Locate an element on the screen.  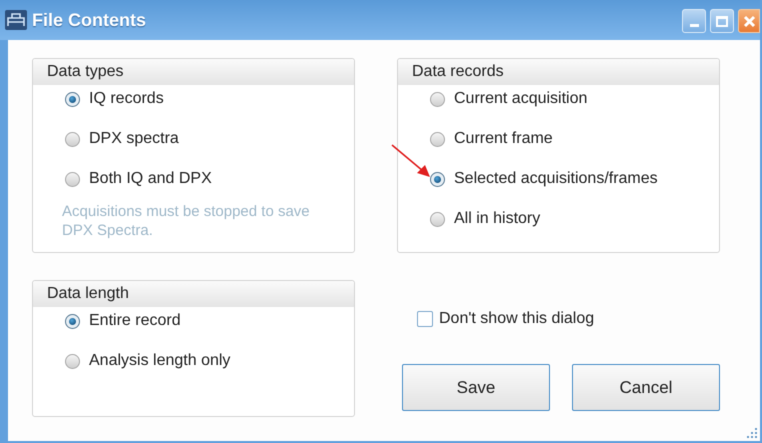
close-button is located at coordinates (749, 21).